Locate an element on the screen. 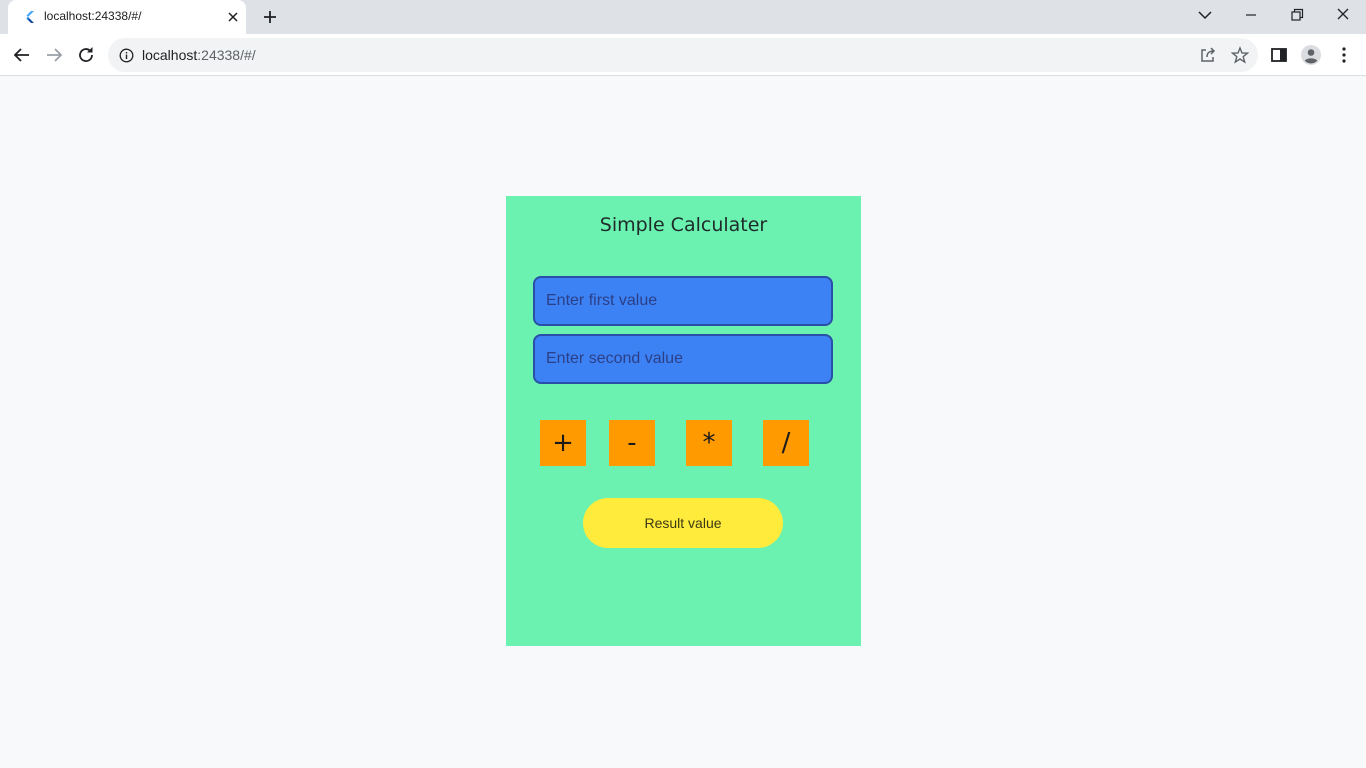 This screenshot has width=1366, height=768. result-label: Result value is located at coordinates (683, 523).